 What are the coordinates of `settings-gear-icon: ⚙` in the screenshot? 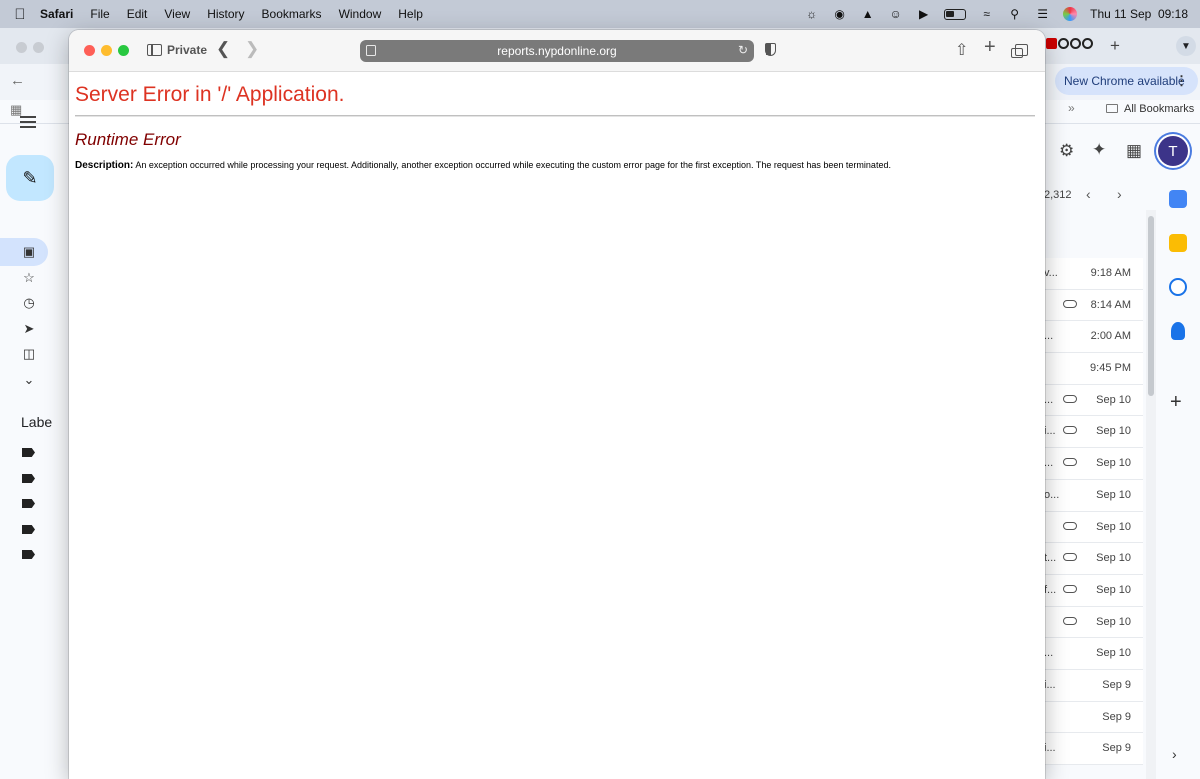 It's located at (1066, 151).